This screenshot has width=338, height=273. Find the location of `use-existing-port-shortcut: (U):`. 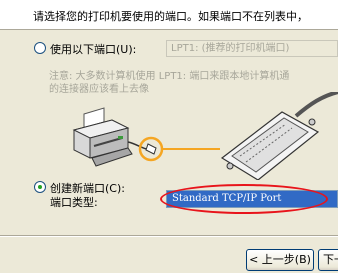

use-existing-port-shortcut: (U): is located at coordinates (126, 49).